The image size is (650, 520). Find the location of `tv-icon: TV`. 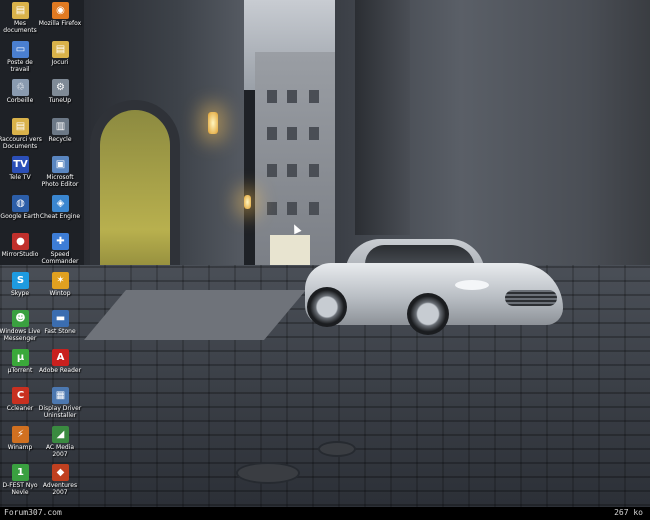

tv-icon: TV is located at coordinates (20, 164).